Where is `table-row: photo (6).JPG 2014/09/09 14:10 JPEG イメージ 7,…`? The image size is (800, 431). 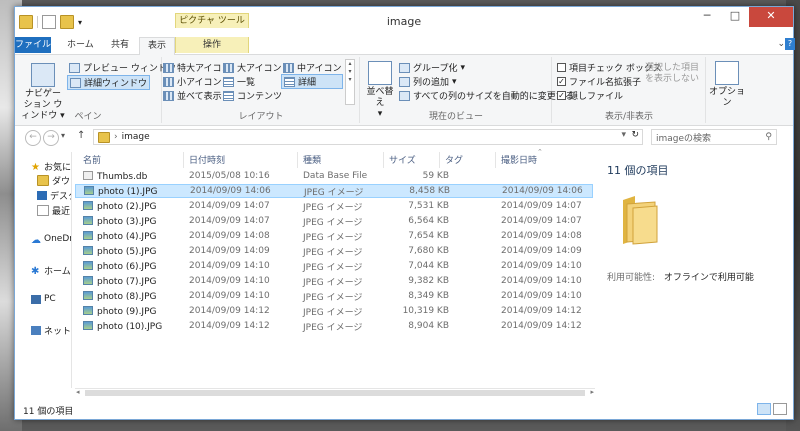
table-row: photo (6).JPG 2014/09/09 14:10 JPEG イメージ 7,… is located at coordinates (334, 266).